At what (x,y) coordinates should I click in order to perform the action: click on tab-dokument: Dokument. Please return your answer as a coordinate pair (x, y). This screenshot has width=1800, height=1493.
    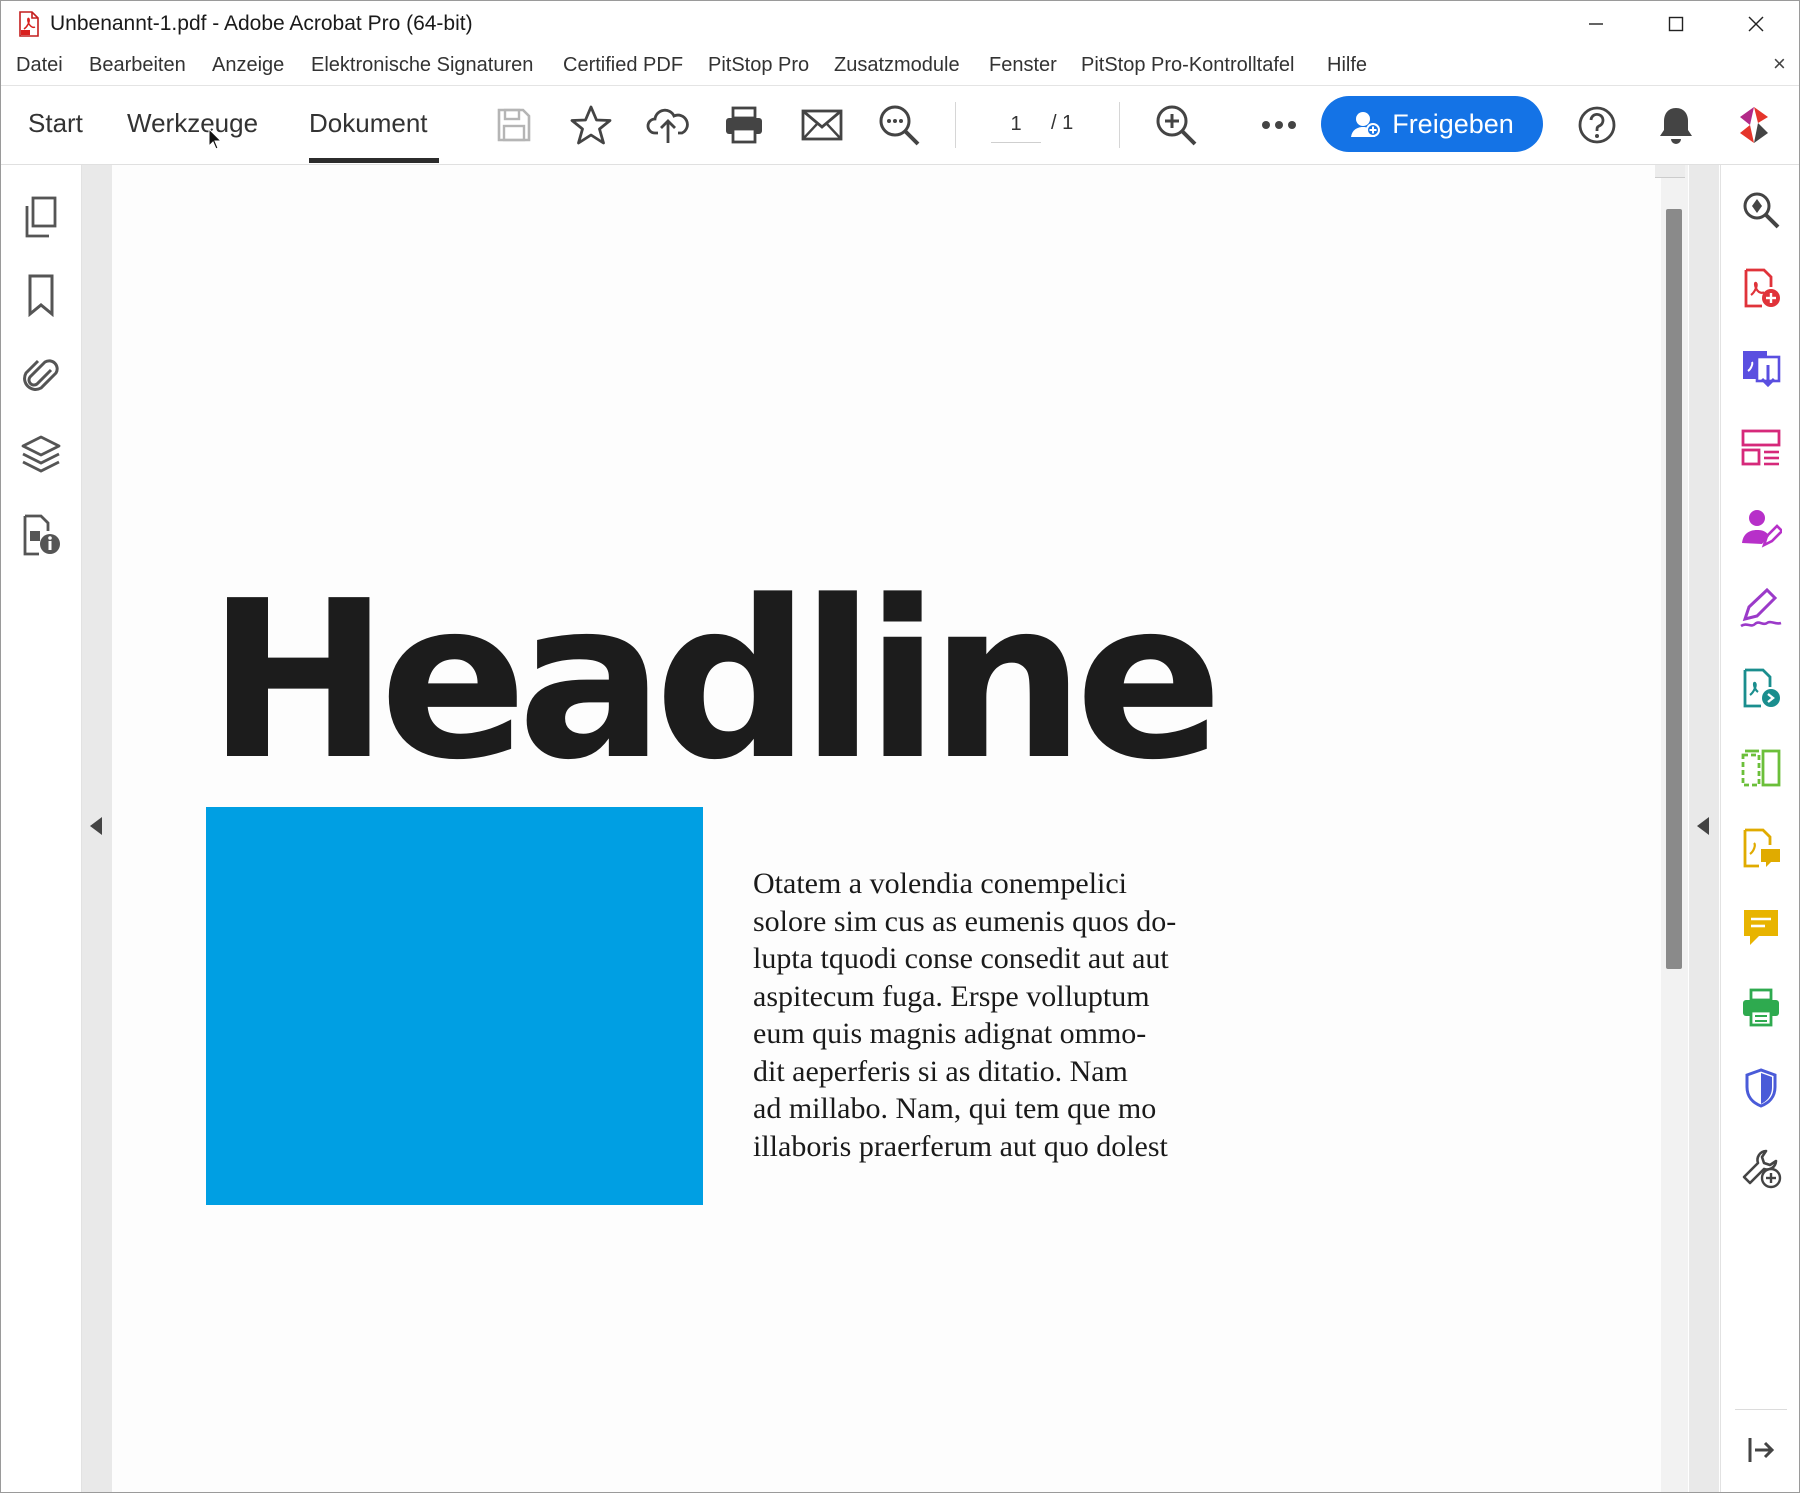
    Looking at the image, I should click on (368, 123).